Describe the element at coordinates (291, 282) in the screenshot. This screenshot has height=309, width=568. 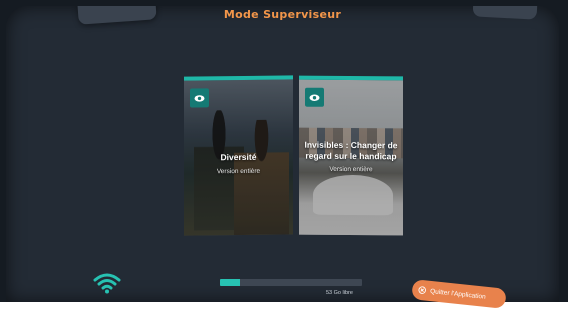
I see `storage-progress-bar` at that location.